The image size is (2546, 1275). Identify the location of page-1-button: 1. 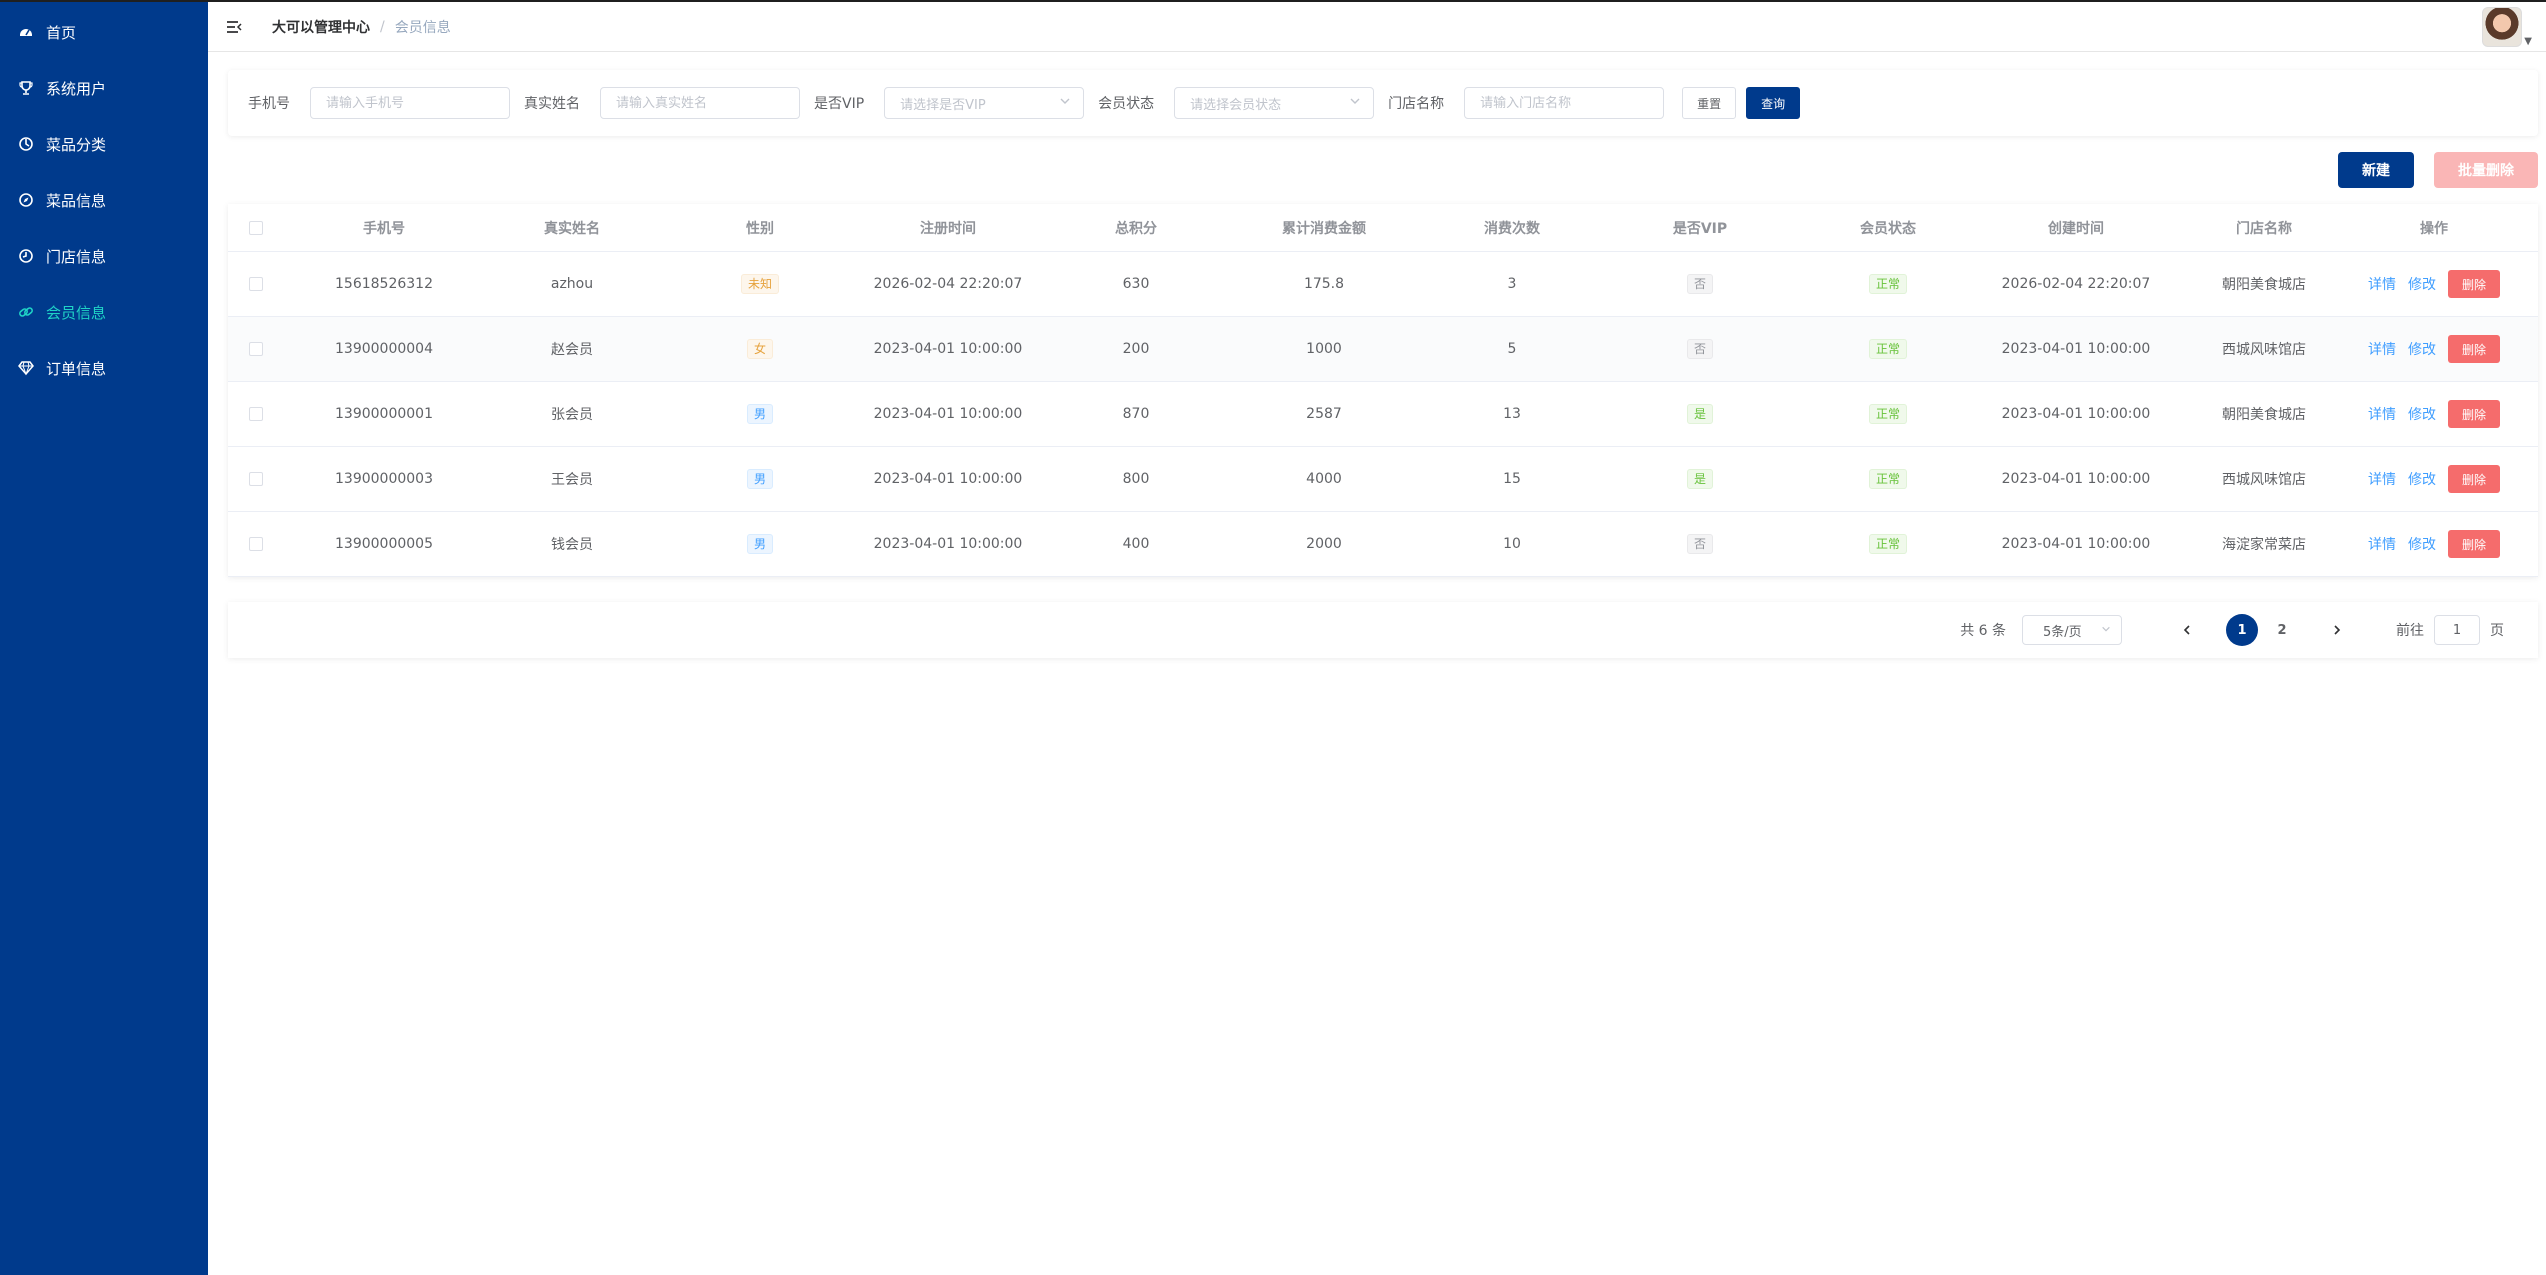
(2242, 630).